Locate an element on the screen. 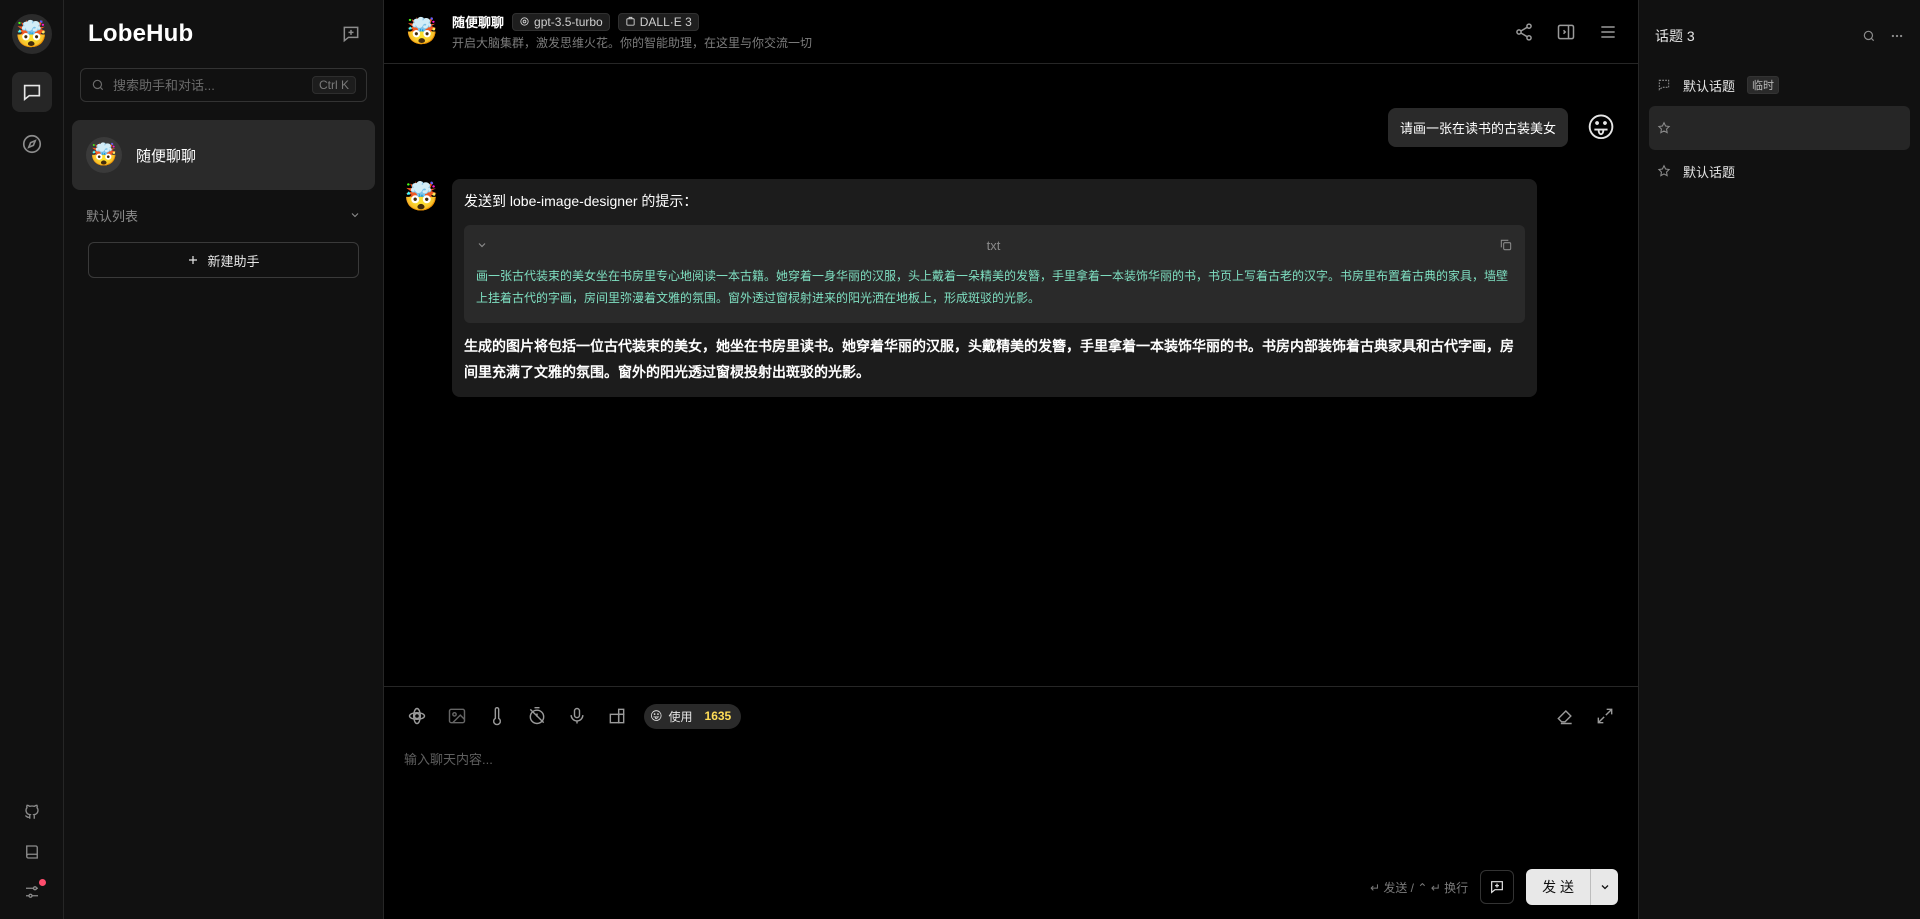 The image size is (1920, 919). model-icon is located at coordinates (524, 21).